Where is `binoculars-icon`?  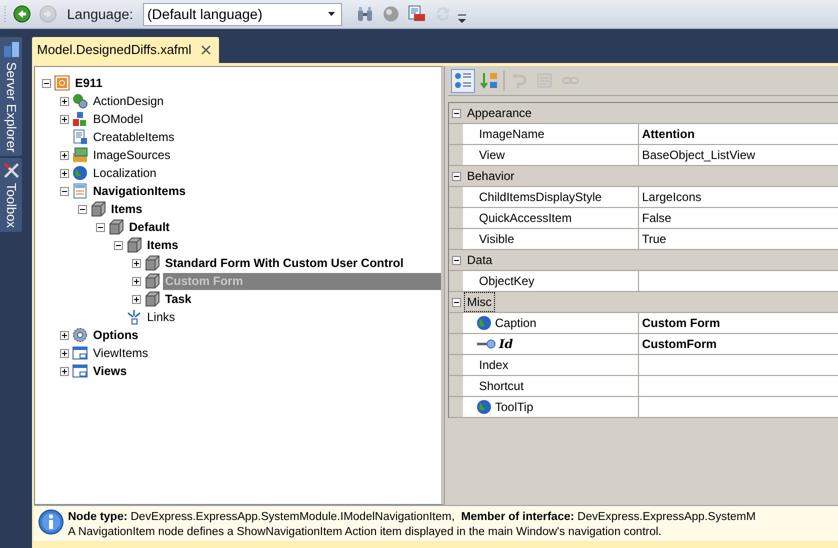
binoculars-icon is located at coordinates (365, 14).